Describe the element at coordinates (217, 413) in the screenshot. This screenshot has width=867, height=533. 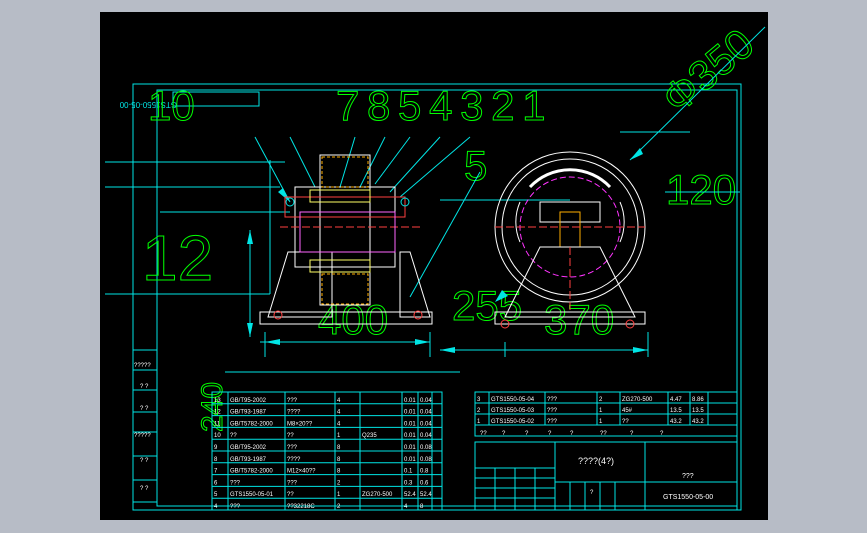
I see `bom-cell-no: 12` at that location.